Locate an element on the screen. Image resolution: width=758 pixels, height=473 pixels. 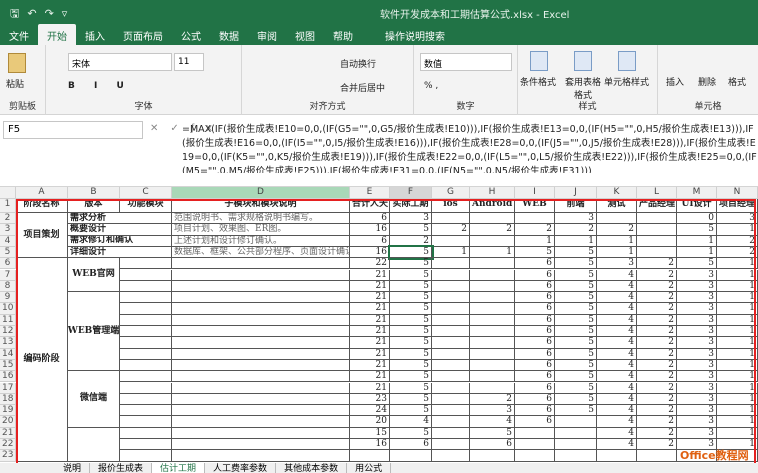
column-title: 阶段名称 is located at coordinates (42, 206).